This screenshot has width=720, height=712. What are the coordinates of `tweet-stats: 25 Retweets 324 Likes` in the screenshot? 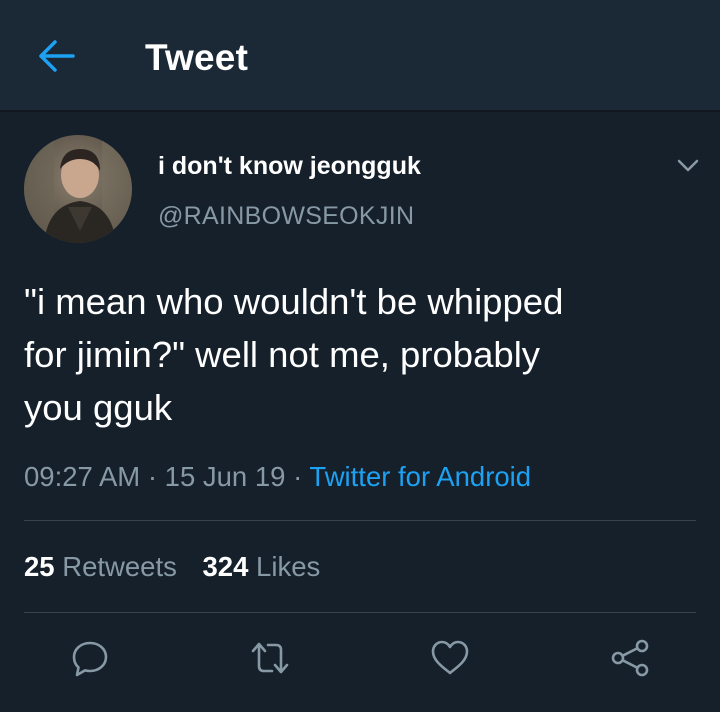 It's located at (172, 567).